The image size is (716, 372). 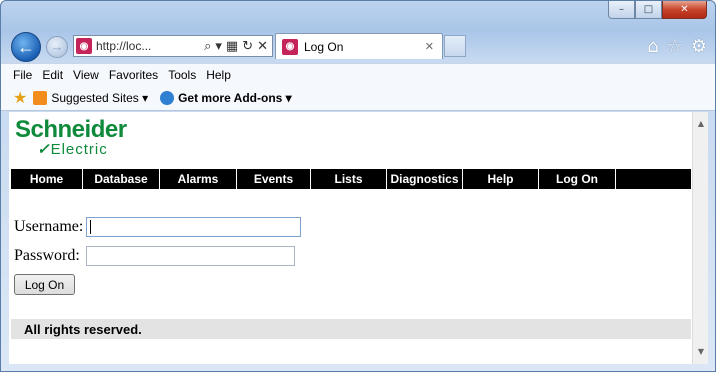 What do you see at coordinates (167, 97) in the screenshot?
I see `addons-icon` at bounding box center [167, 97].